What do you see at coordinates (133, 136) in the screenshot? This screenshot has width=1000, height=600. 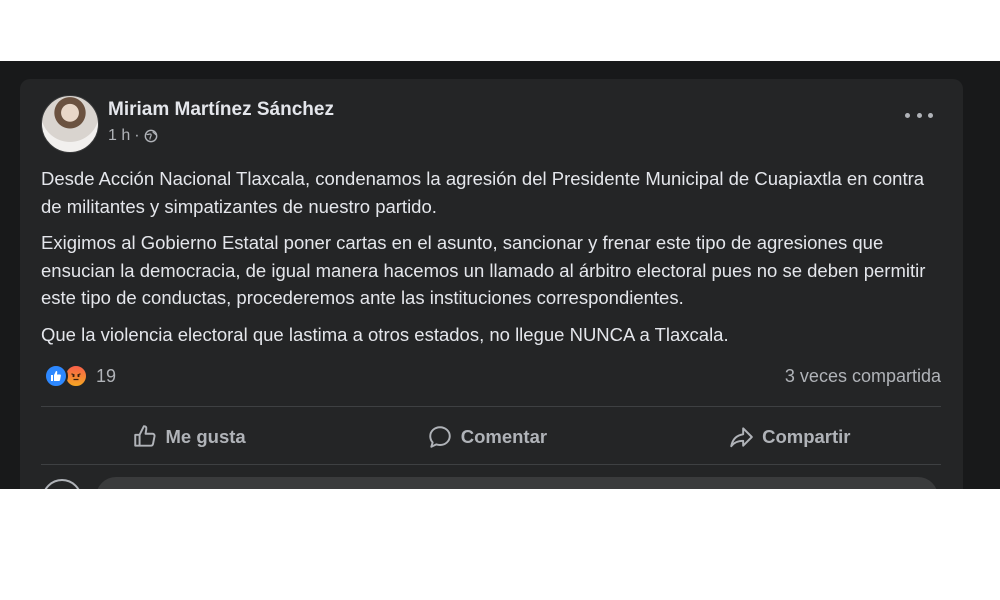 I see `post-meta: 1 h ·` at bounding box center [133, 136].